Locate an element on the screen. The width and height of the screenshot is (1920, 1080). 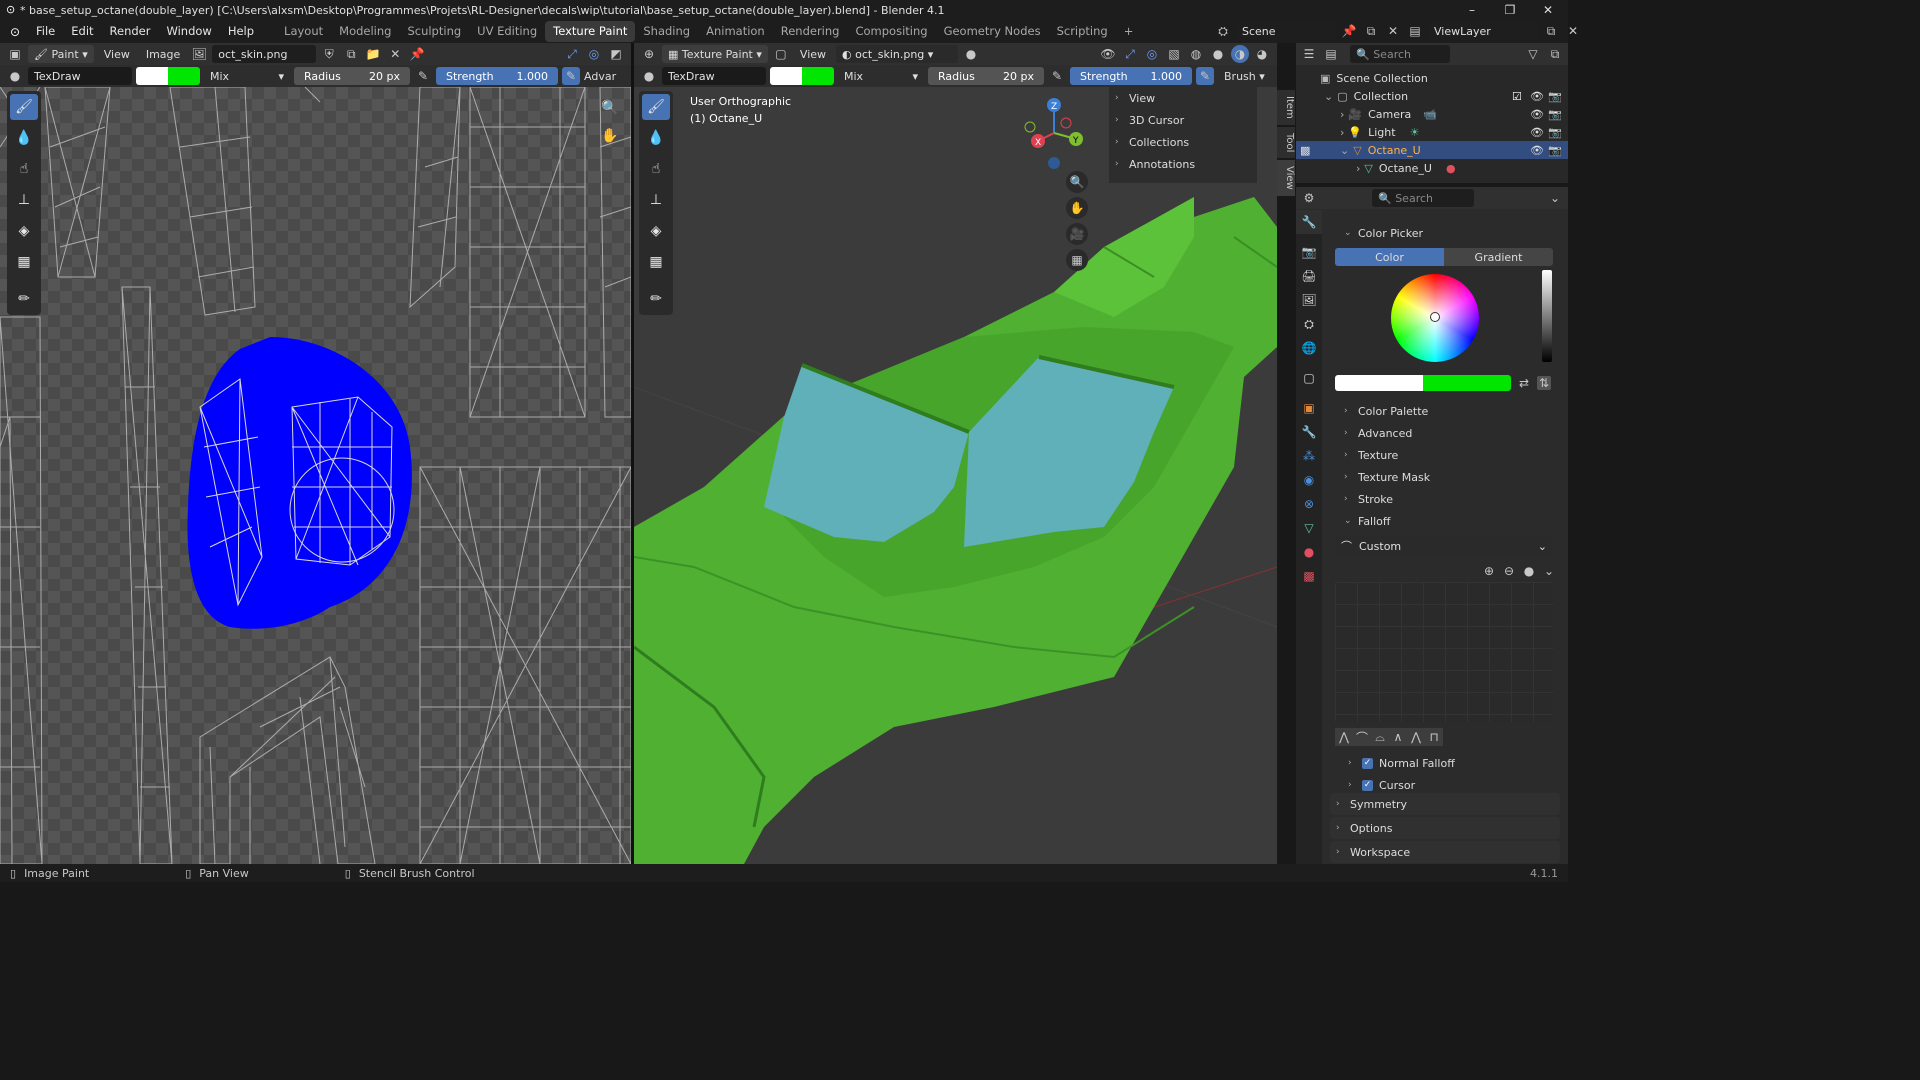
tab-sculpting: Sculpting is located at coordinates (434, 31).